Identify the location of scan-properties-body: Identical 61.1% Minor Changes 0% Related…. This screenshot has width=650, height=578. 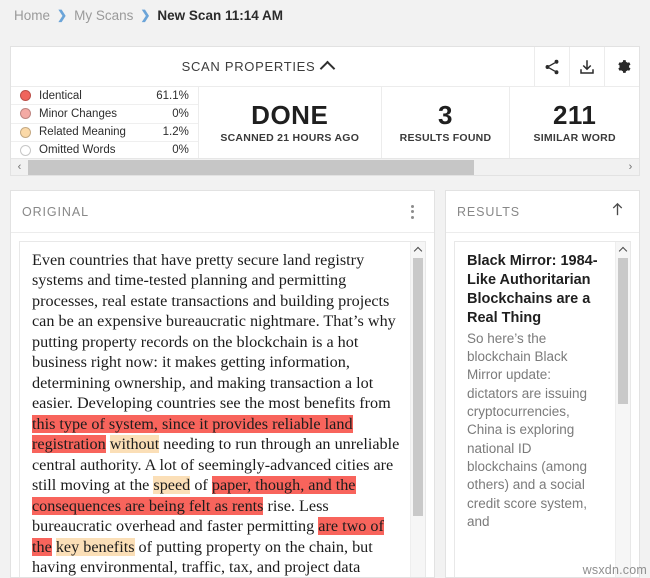
(325, 123).